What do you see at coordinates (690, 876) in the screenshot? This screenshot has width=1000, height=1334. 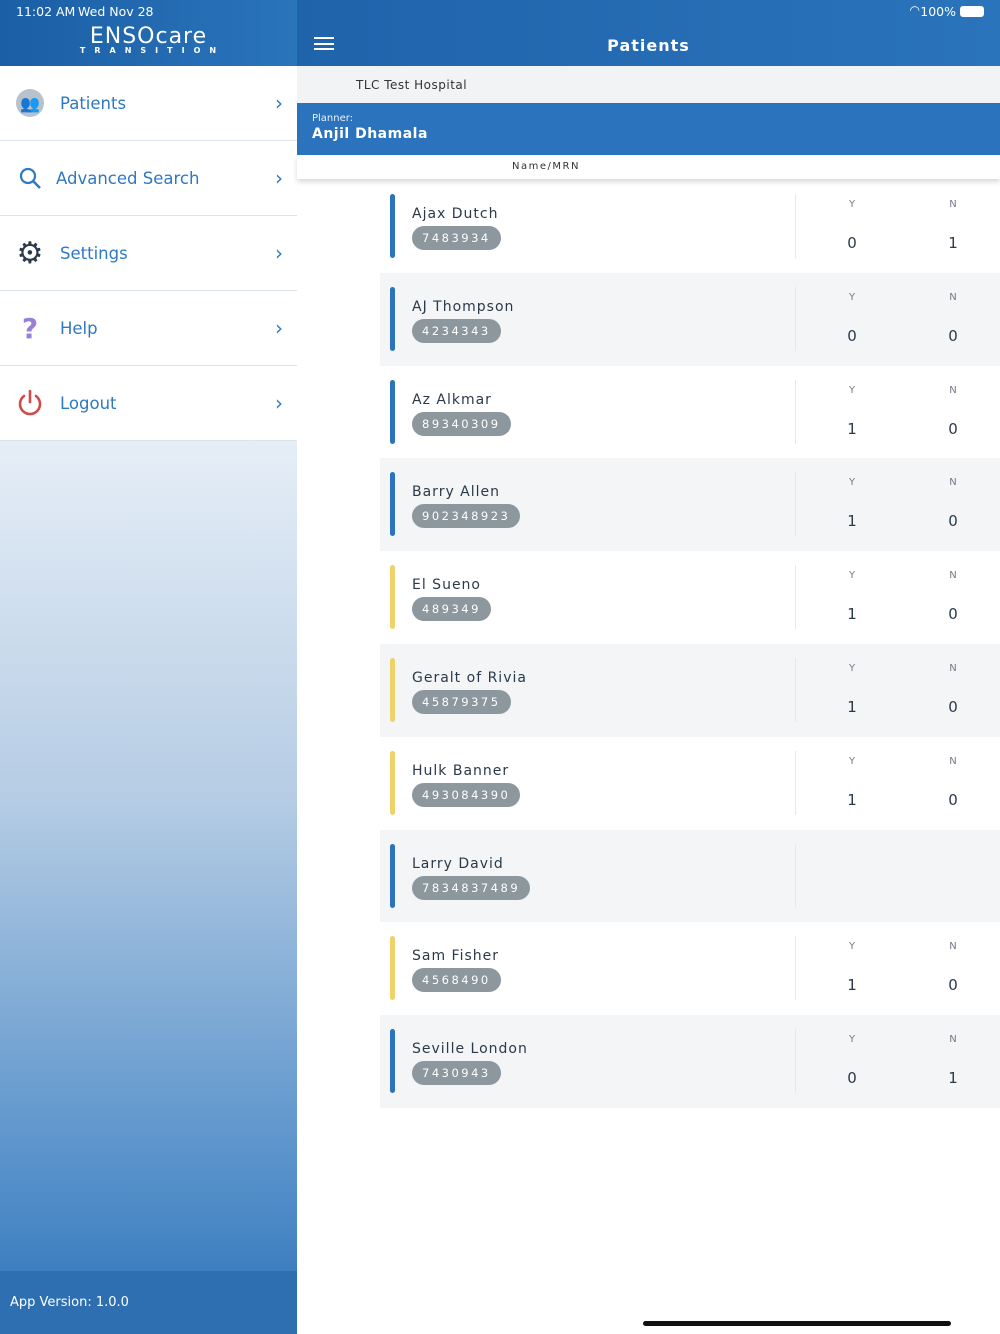 I see `patient-row: Larry David 7834837489` at bounding box center [690, 876].